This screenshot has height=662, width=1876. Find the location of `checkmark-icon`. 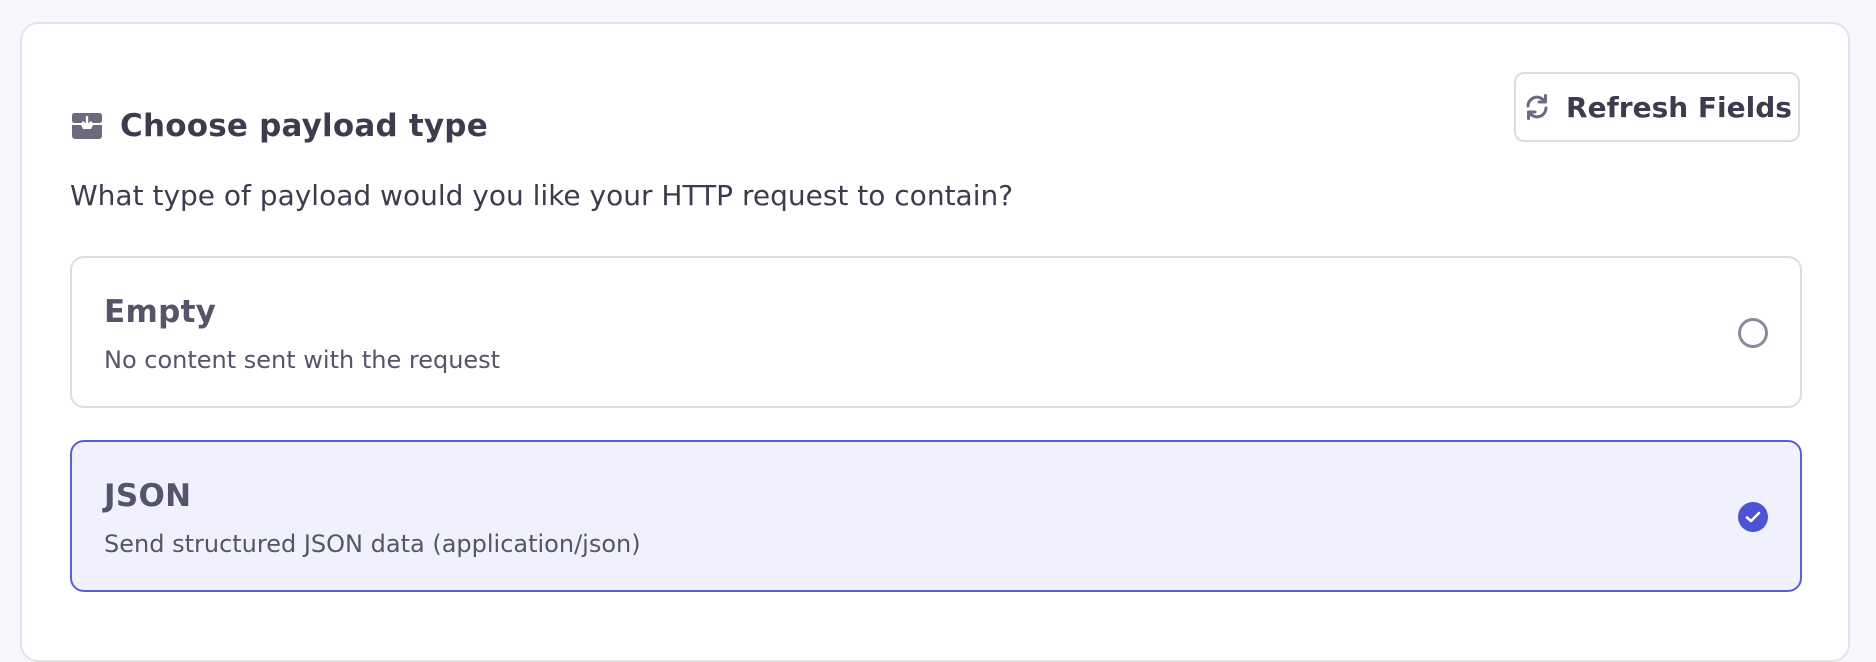

checkmark-icon is located at coordinates (1753, 517).